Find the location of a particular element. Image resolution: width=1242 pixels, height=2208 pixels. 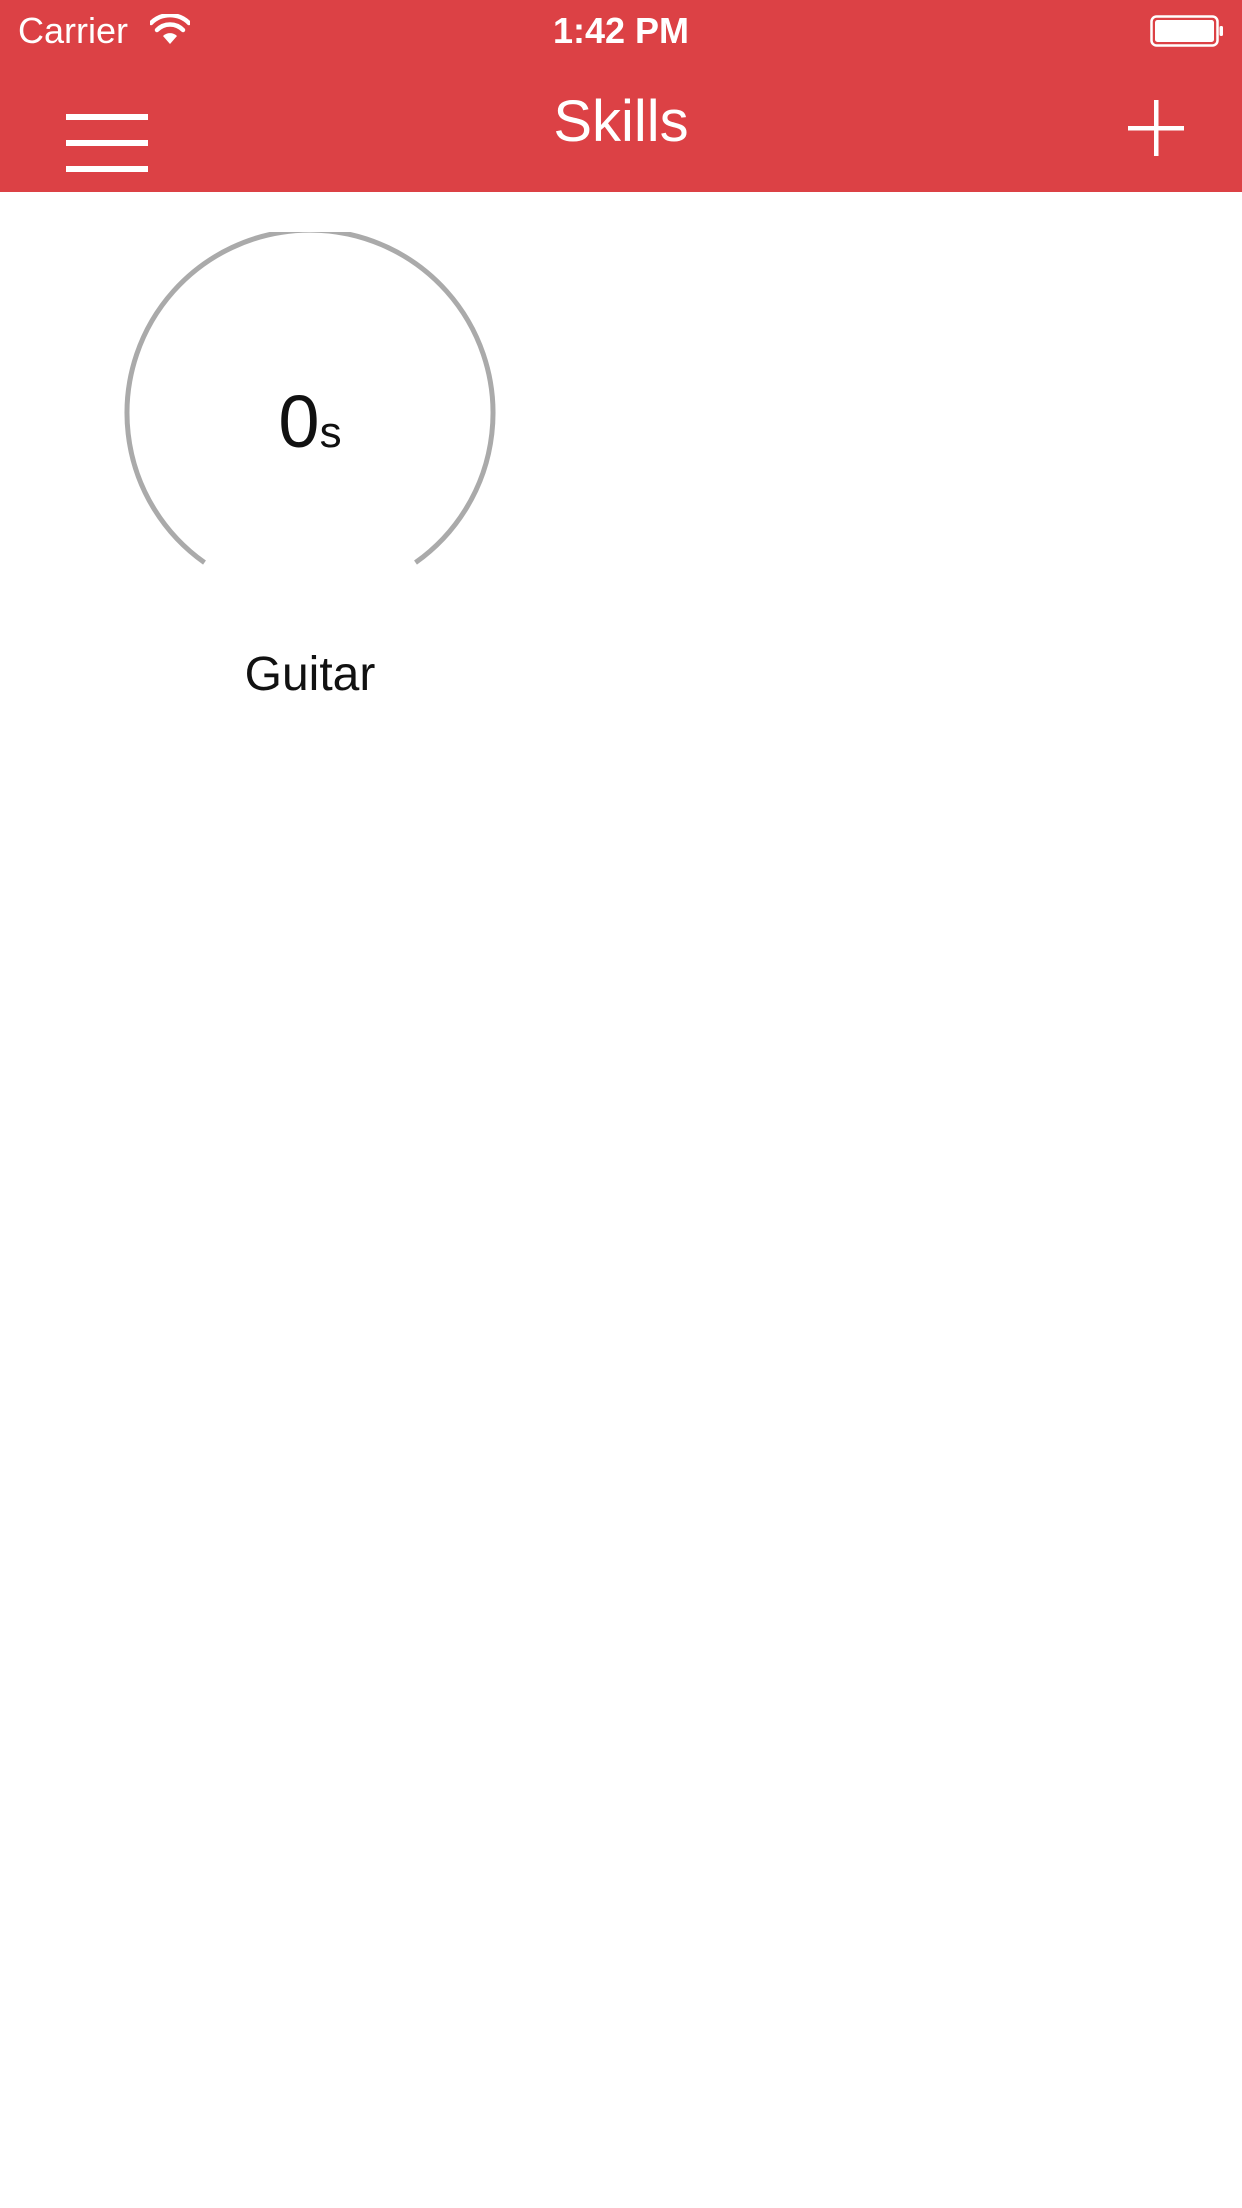

page-title: Skills is located at coordinates (621, 121).